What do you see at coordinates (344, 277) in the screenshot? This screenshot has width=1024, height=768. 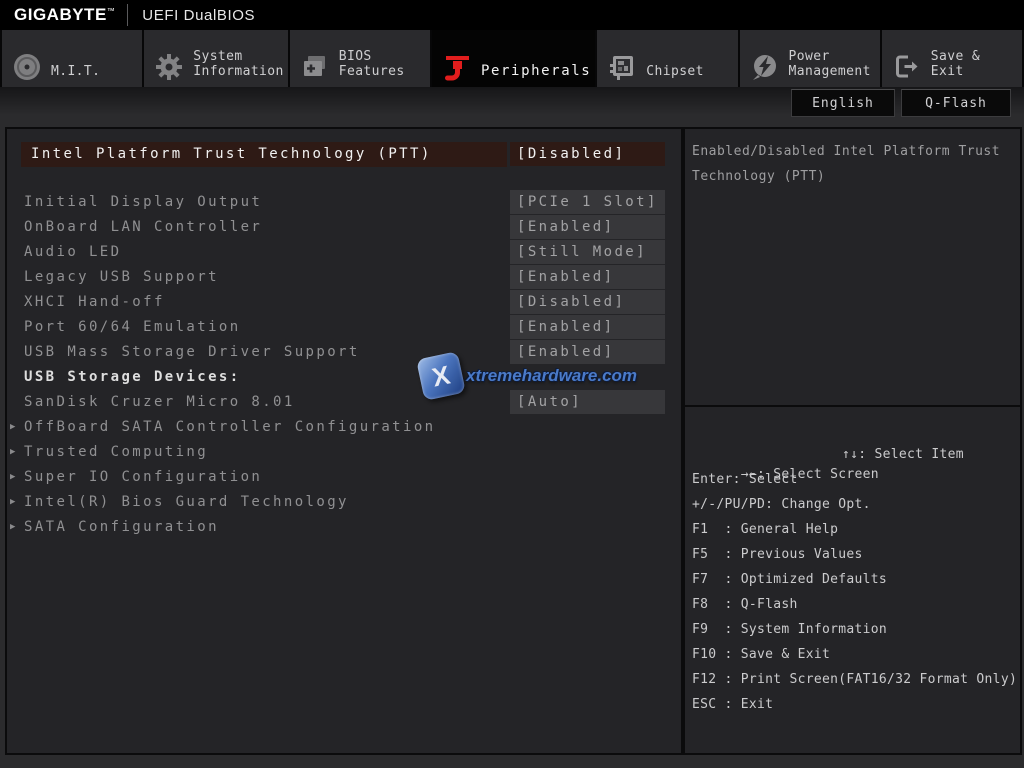 I see `setting-row: Legacy USB Support [Enabled]` at bounding box center [344, 277].